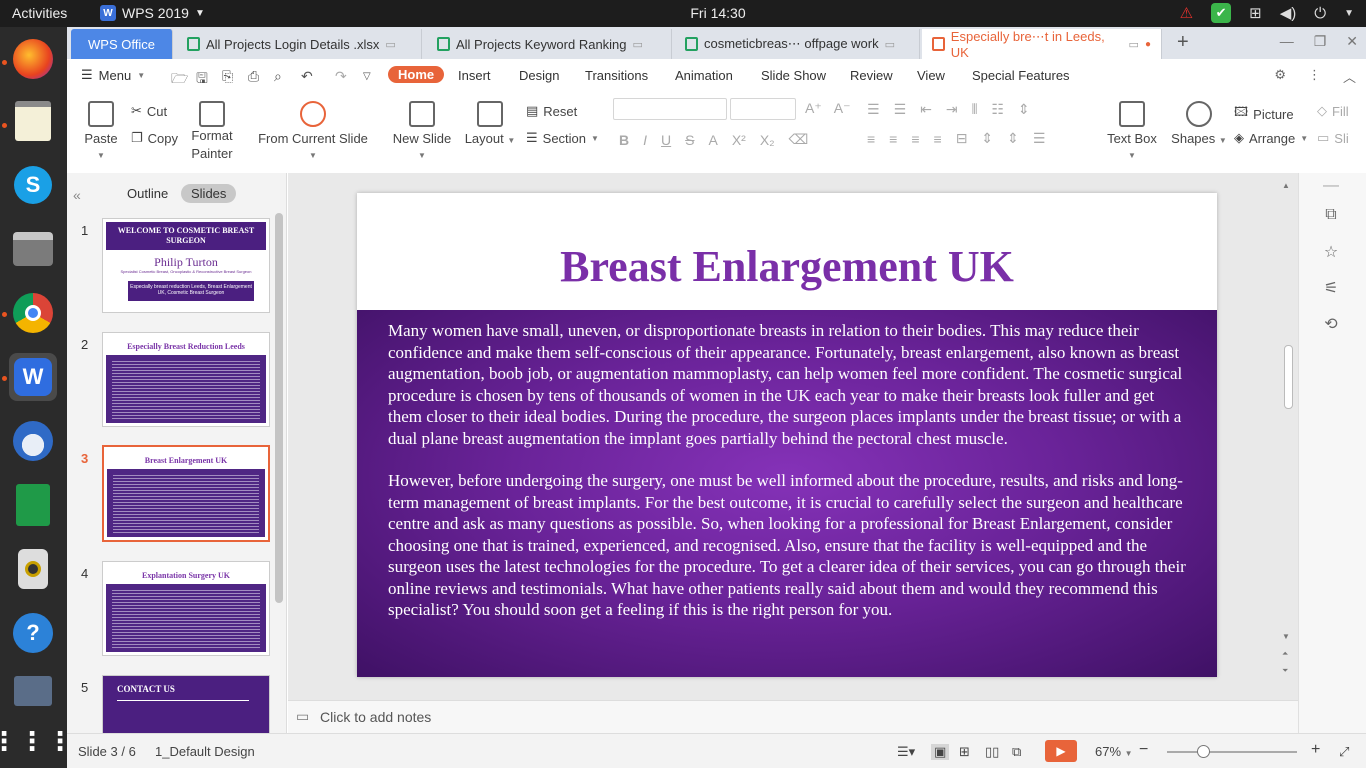  I want to click on picture-button: 🖾 Picture, so click(1264, 114).